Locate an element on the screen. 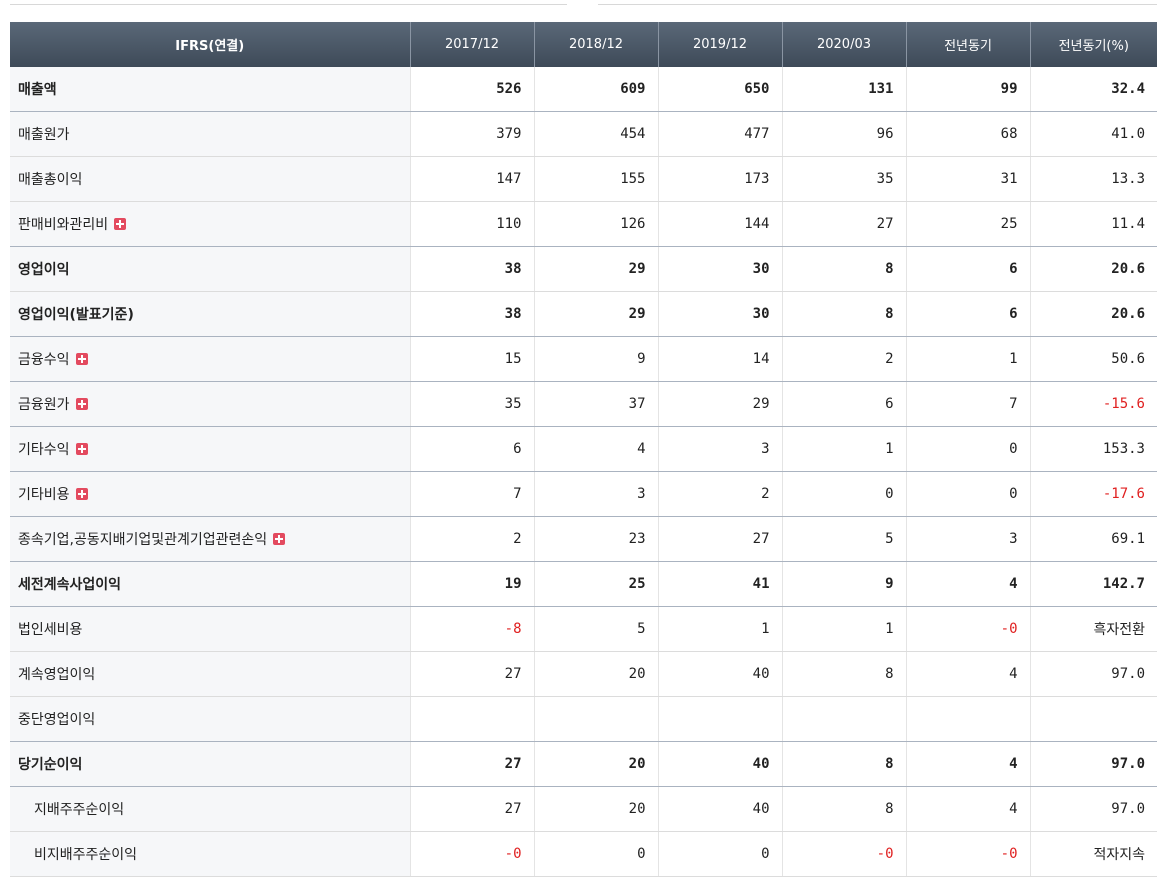 The height and width of the screenshot is (892, 1167). row-label: 지배주주순이익 is located at coordinates (79, 810).